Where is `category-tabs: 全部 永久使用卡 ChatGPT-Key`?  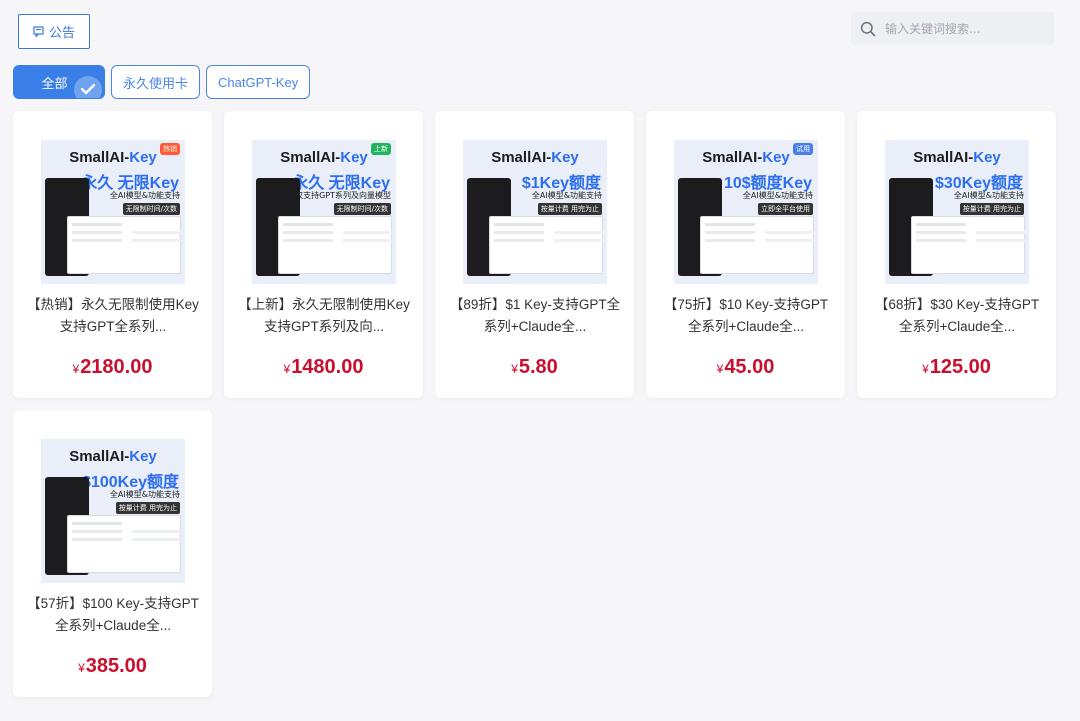
category-tabs: 全部 永久使用卡 ChatGPT-Key is located at coordinates (162, 82).